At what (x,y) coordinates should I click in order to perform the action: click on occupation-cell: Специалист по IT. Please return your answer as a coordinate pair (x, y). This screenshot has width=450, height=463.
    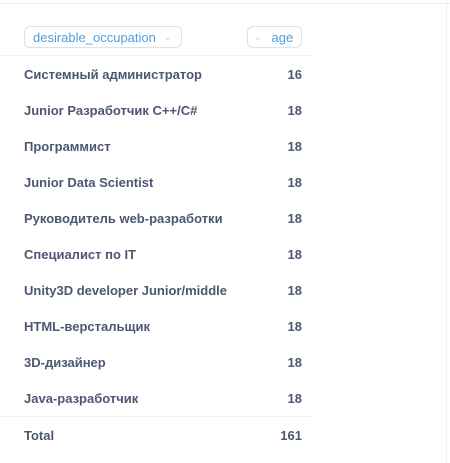
    Looking at the image, I should click on (80, 254).